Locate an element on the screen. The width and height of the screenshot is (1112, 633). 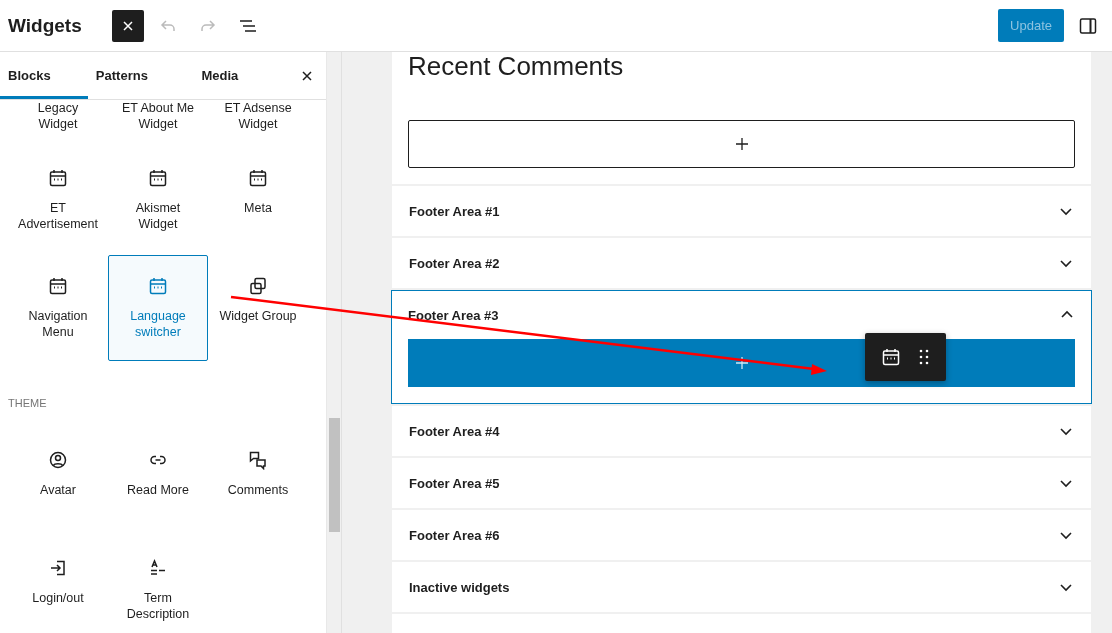
login-icon is located at coordinates (58, 568).